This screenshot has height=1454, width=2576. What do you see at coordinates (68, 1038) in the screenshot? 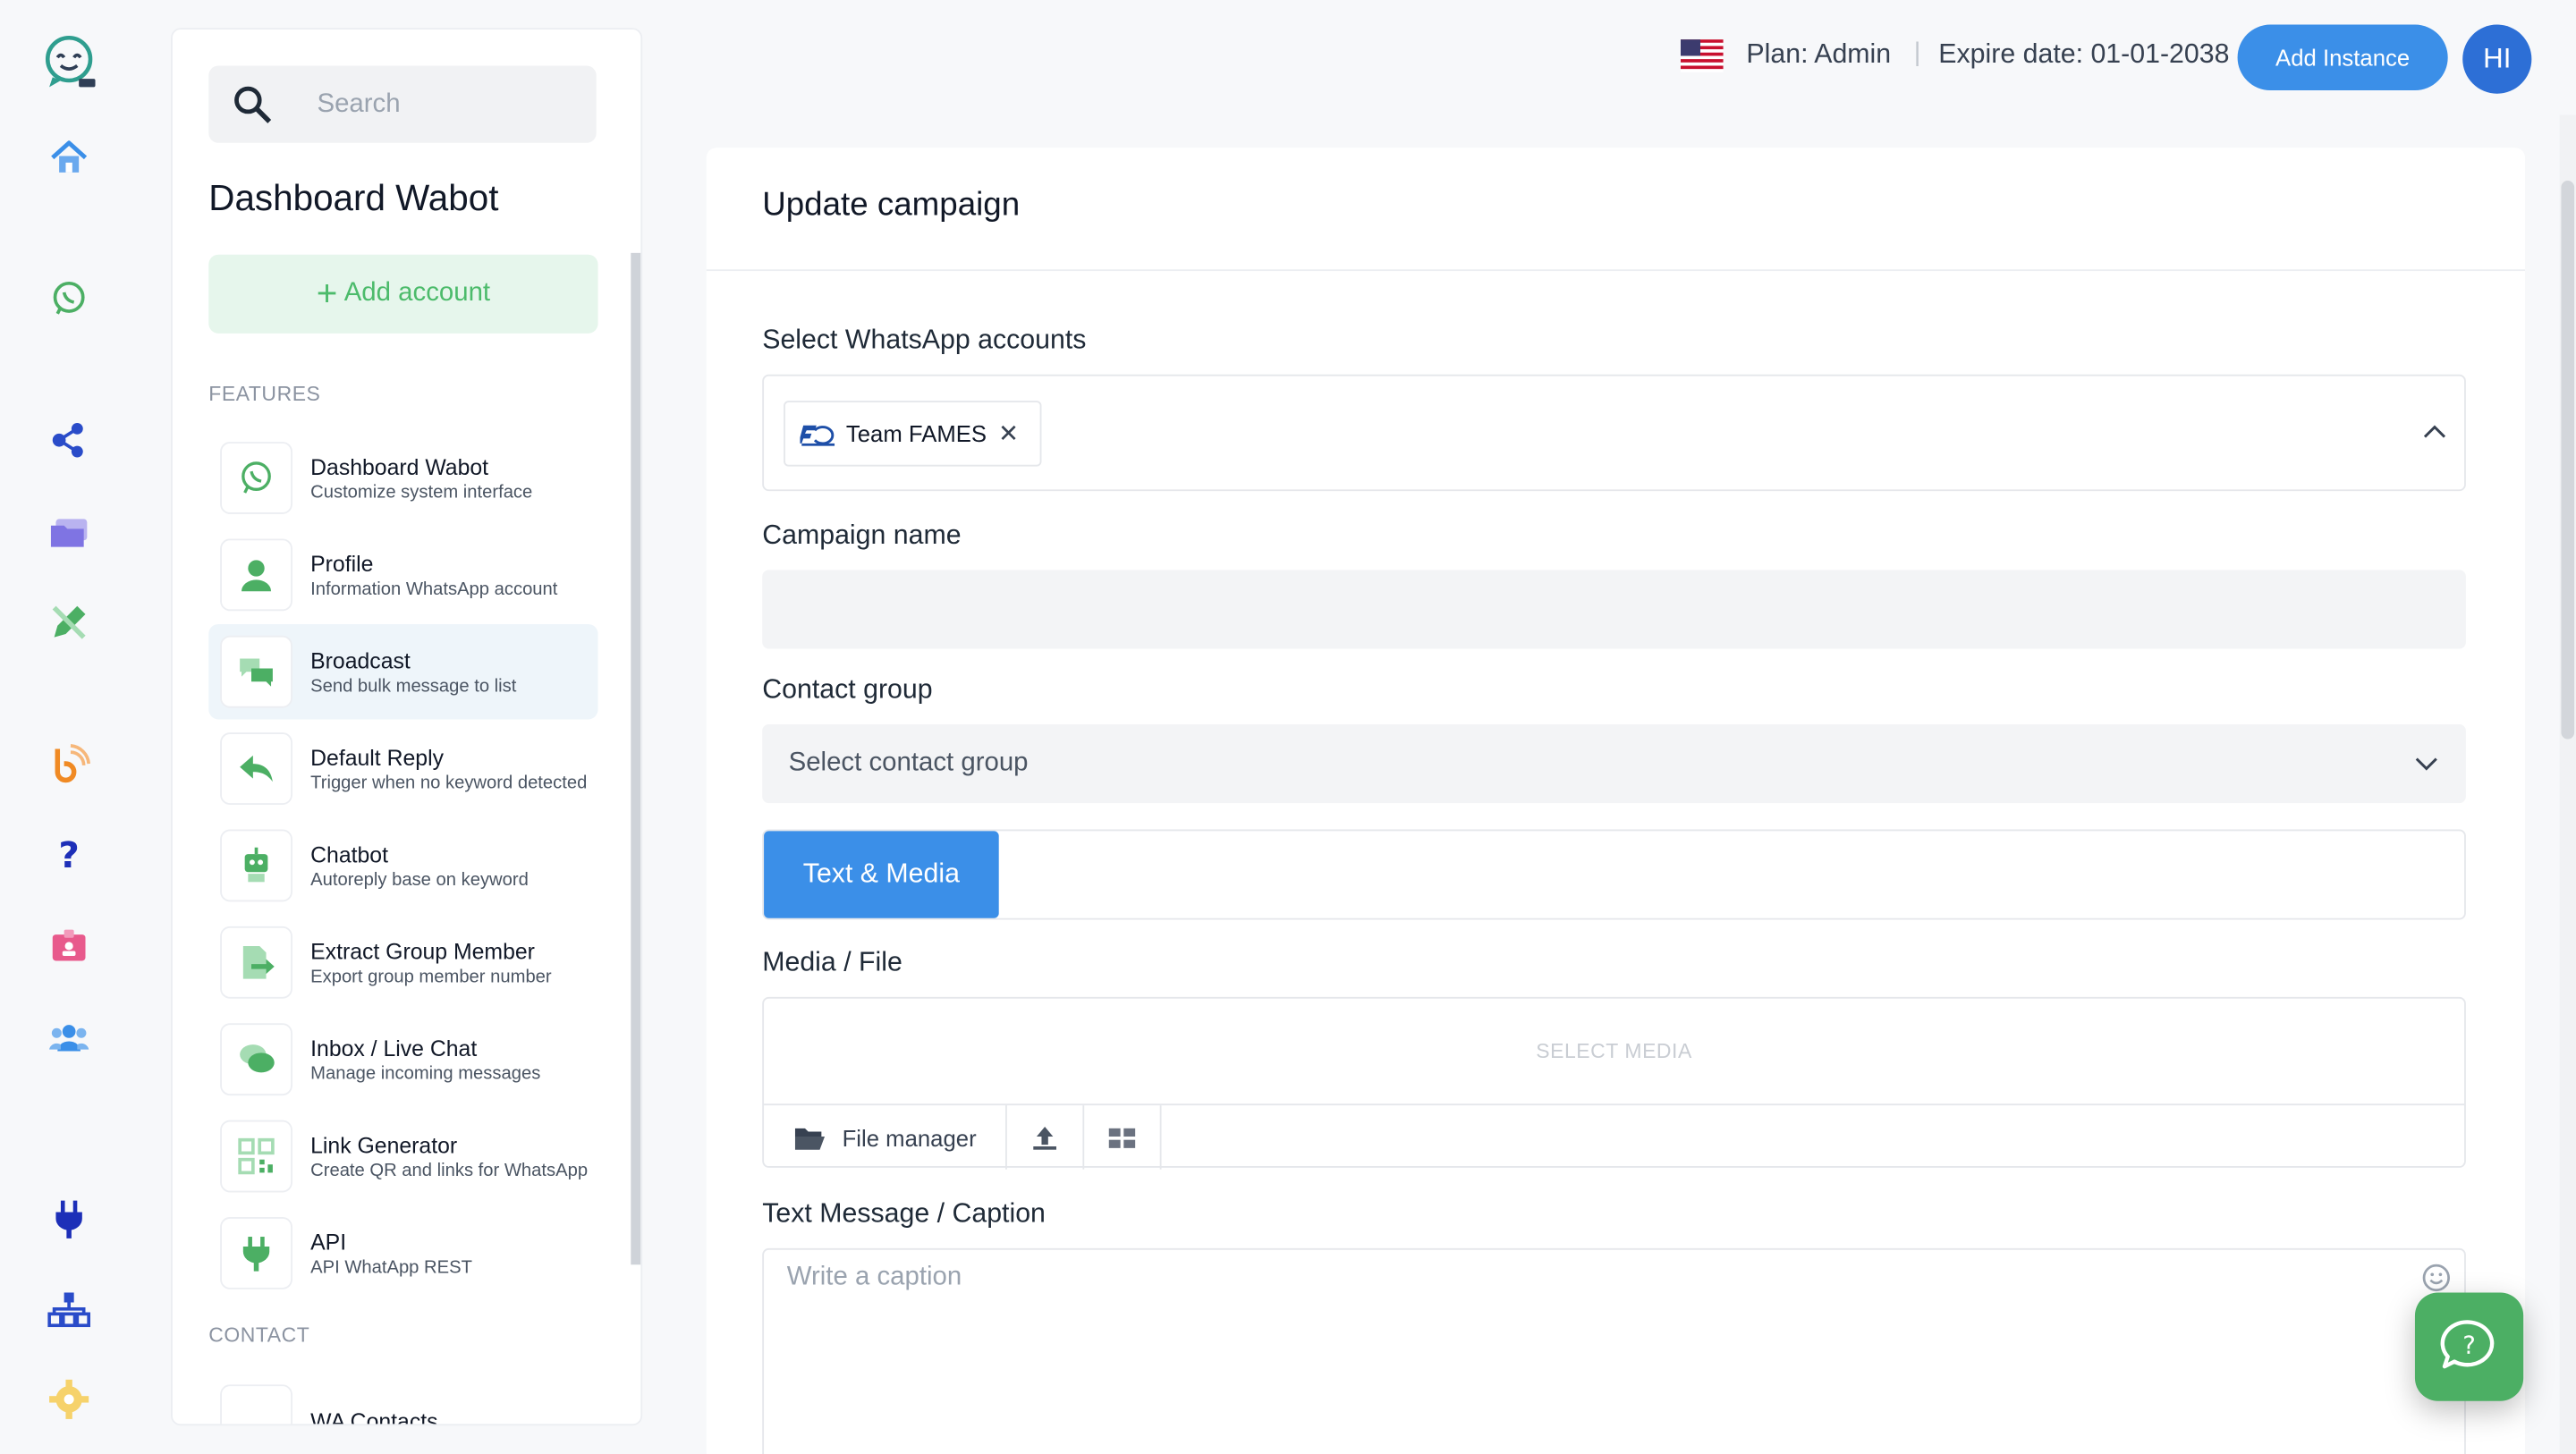
I see `users-icon` at bounding box center [68, 1038].